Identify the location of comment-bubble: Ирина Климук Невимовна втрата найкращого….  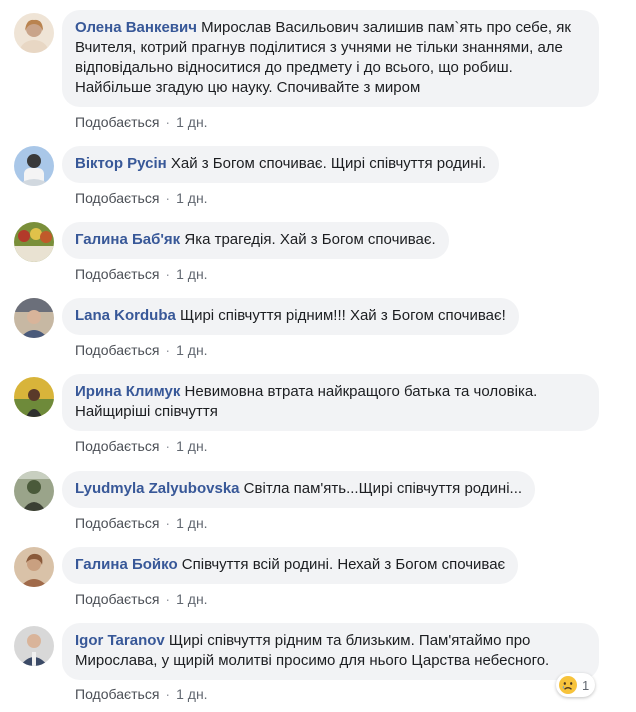
(330, 402).